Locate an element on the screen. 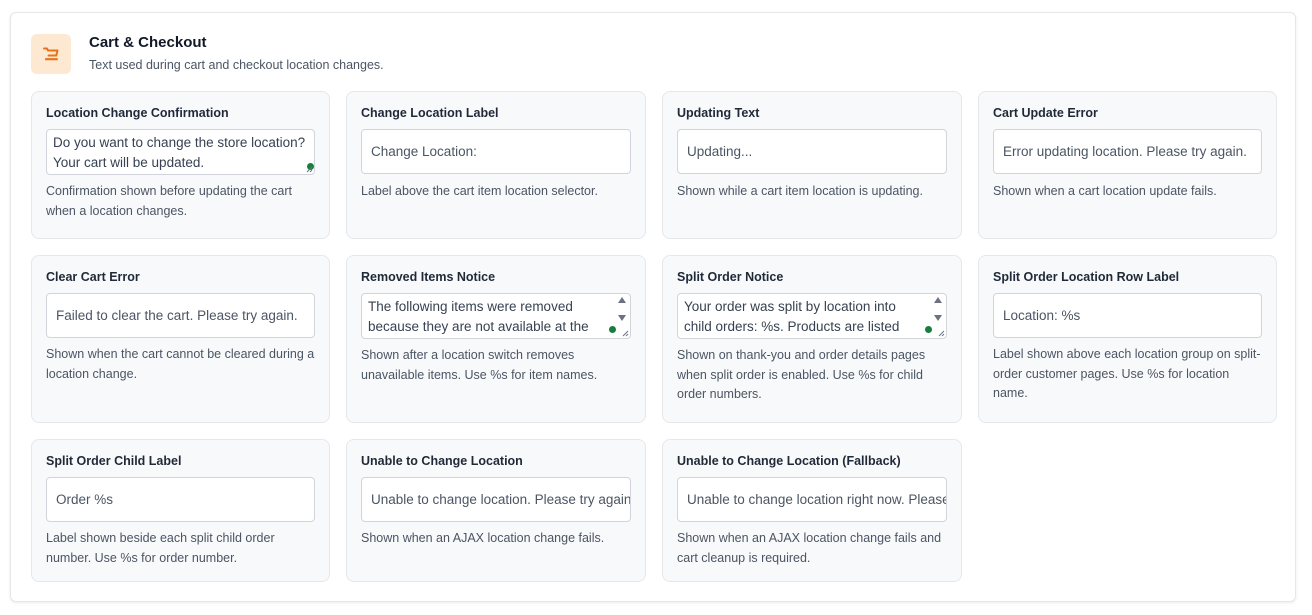 The width and height of the screenshot is (1312, 615). split-order-child-label-input: Order %s is located at coordinates (180, 499).